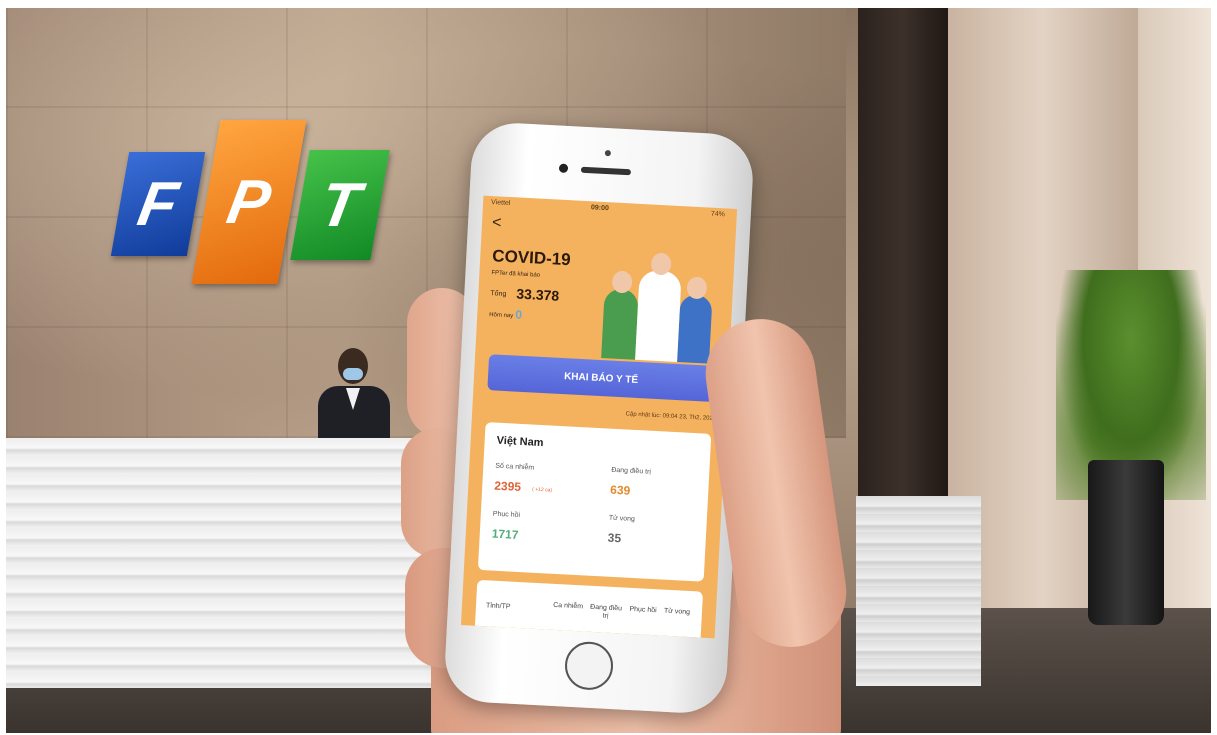  What do you see at coordinates (631, 471) in the screenshot?
I see `treating-label: Đang điều trị` at bounding box center [631, 471].